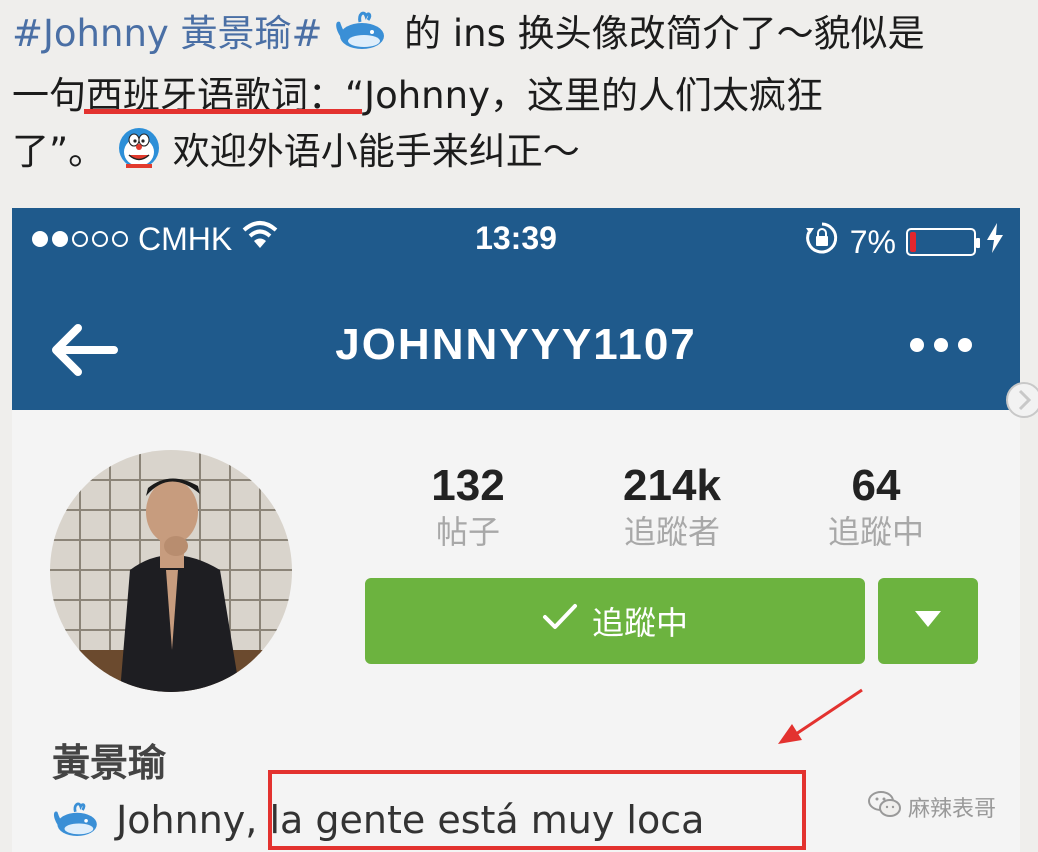 This screenshot has width=1038, height=852. What do you see at coordinates (468, 485) in the screenshot?
I see `posts-count: 132` at bounding box center [468, 485].